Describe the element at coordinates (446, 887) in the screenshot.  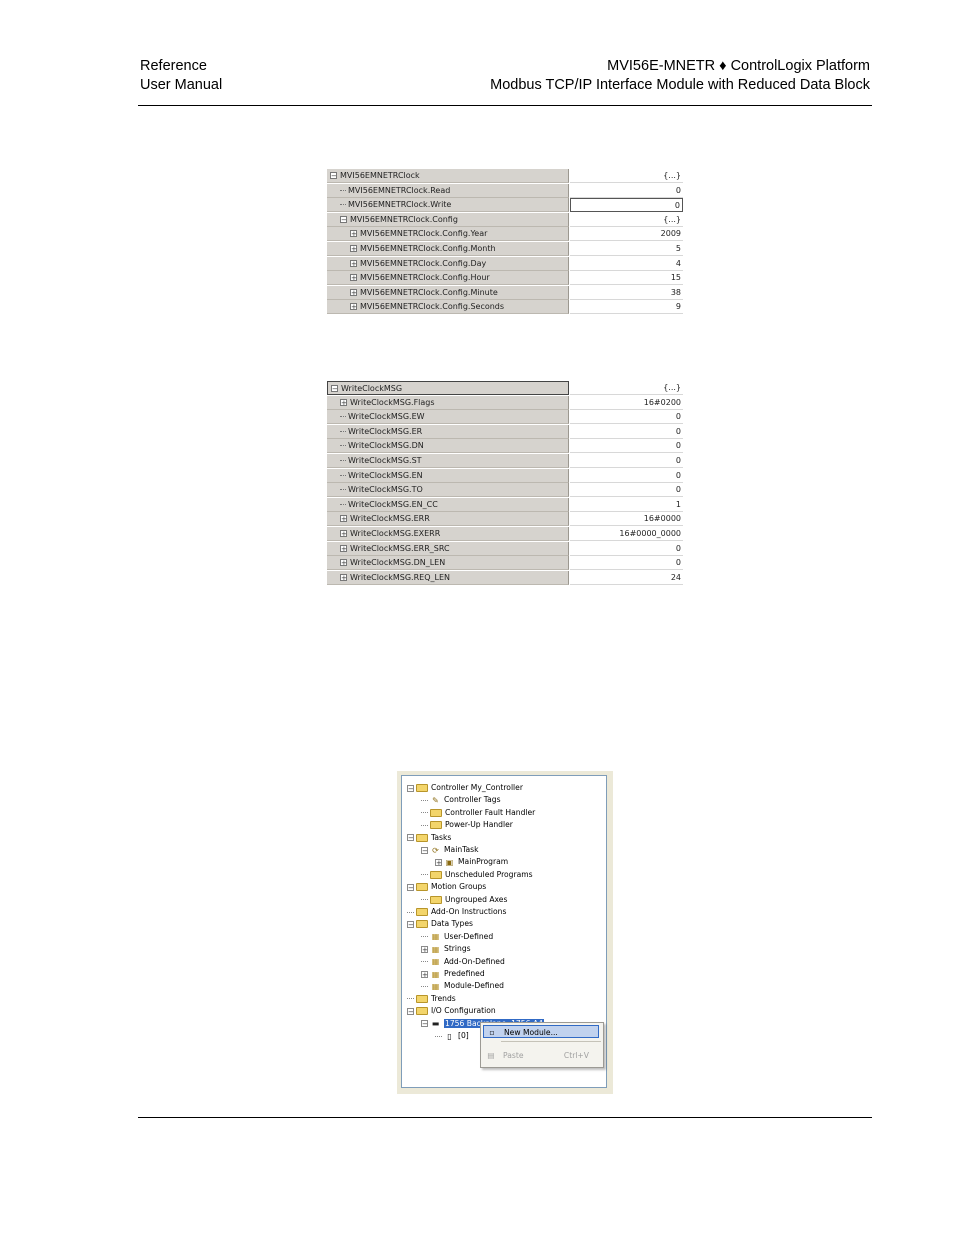
I see `organizer-tree-item: − Motion Groups` at that location.